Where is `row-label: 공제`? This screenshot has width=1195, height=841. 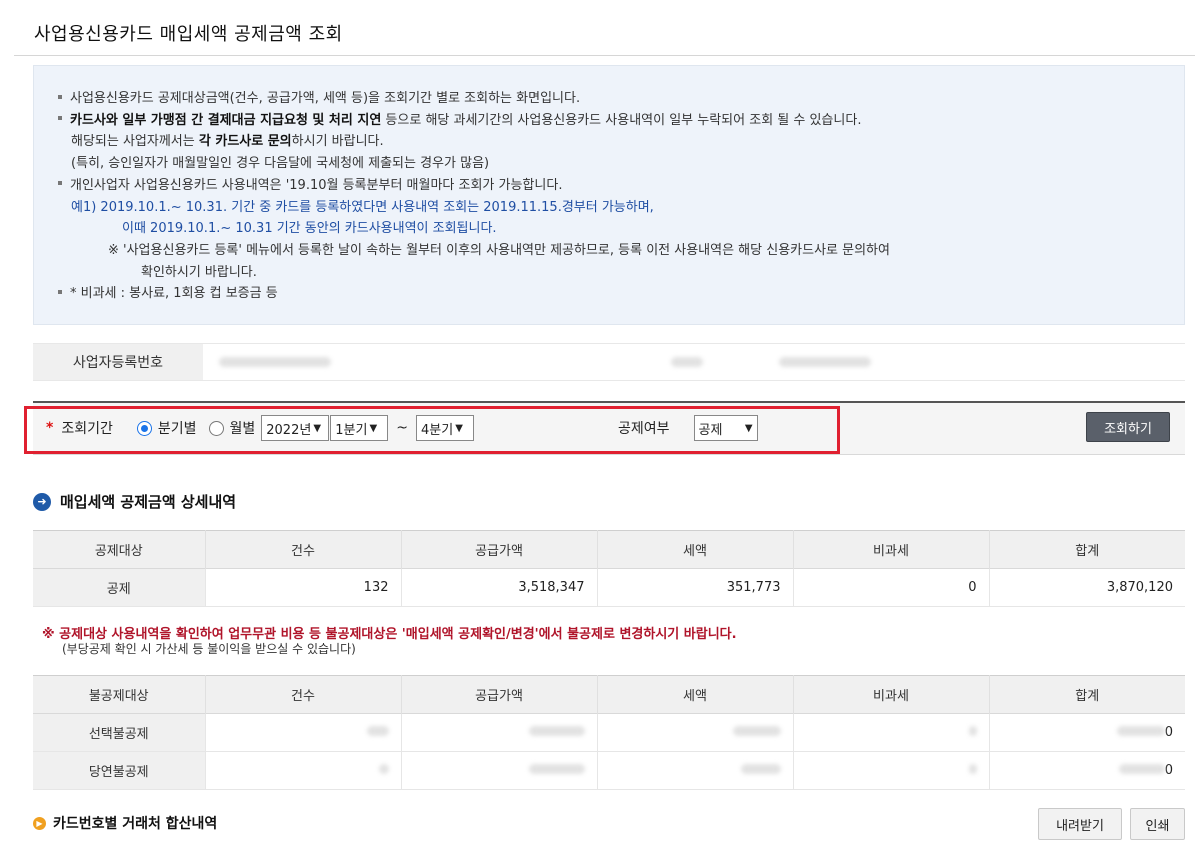
row-label: 공제 is located at coordinates (119, 587).